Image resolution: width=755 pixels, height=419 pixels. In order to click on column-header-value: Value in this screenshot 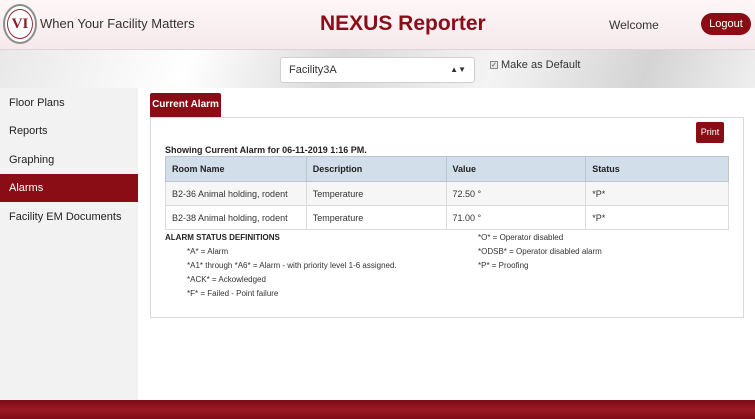, I will do `click(516, 169)`.